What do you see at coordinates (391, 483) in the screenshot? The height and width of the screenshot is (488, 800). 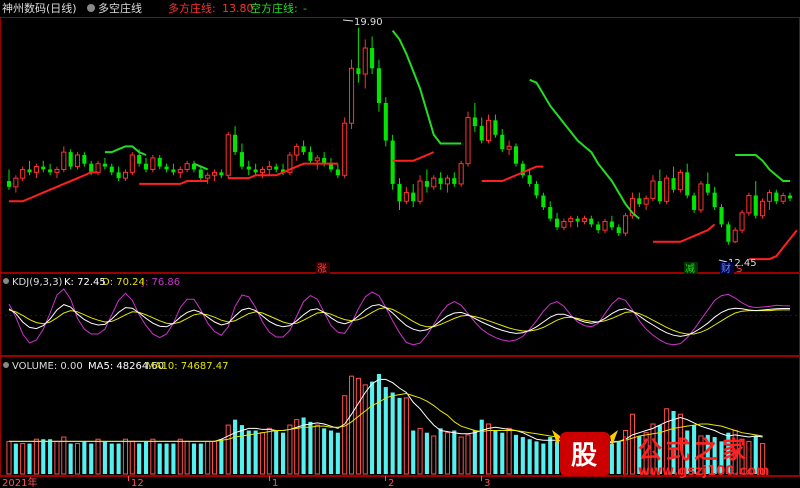 I see `x-tick-label: 2` at bounding box center [391, 483].